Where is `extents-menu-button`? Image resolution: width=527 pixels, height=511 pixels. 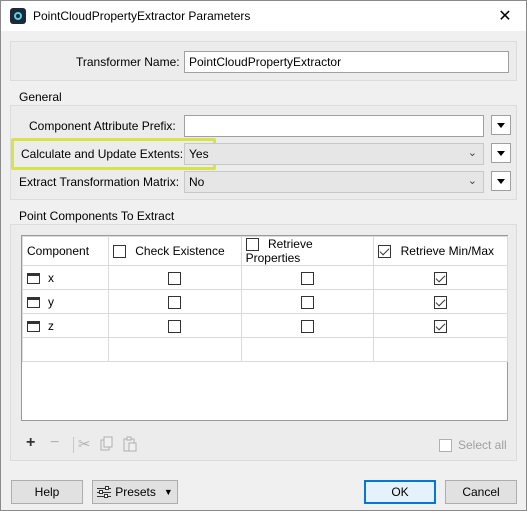
extents-menu-button is located at coordinates (501, 153).